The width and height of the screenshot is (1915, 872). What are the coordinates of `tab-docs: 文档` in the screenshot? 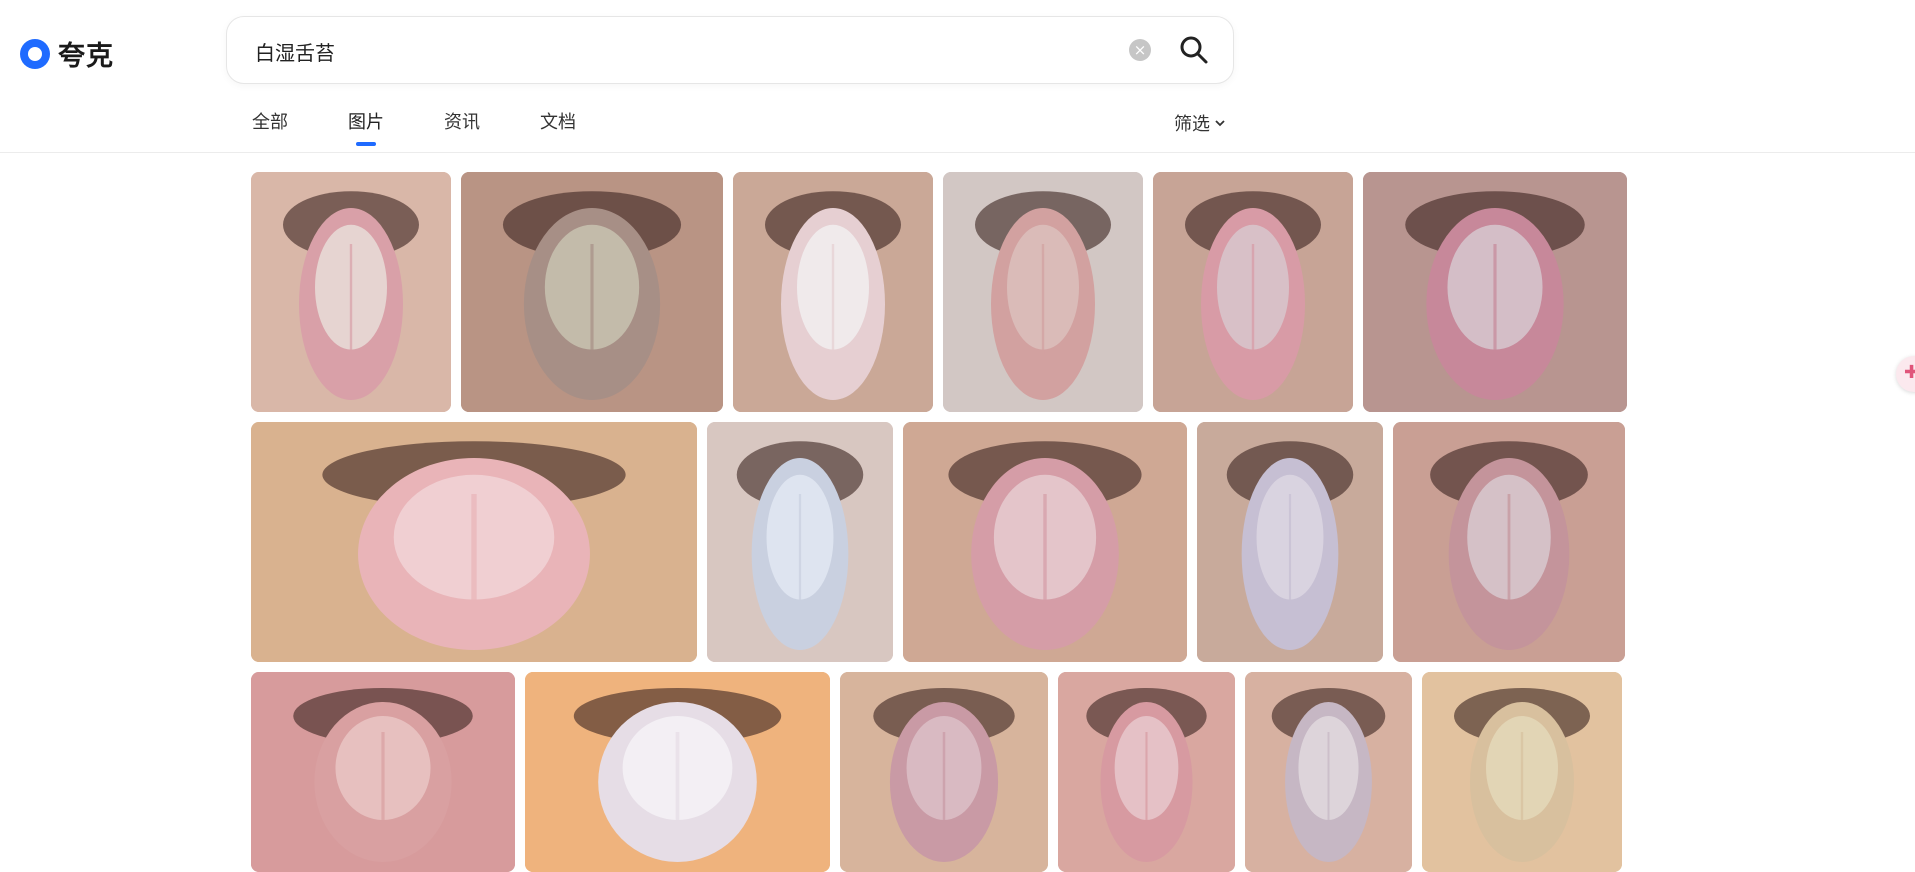 It's located at (558, 121).